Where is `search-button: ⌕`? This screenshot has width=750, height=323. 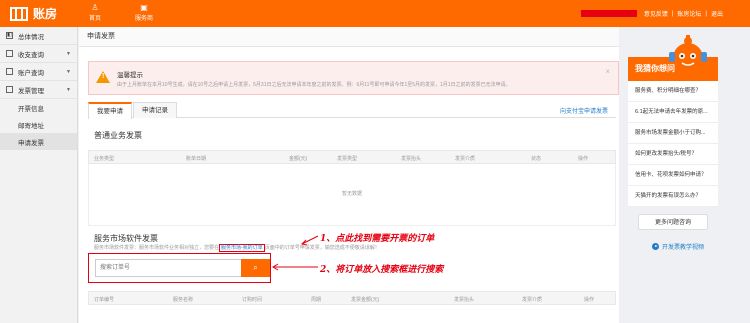
search-button: ⌕ is located at coordinates (255, 268).